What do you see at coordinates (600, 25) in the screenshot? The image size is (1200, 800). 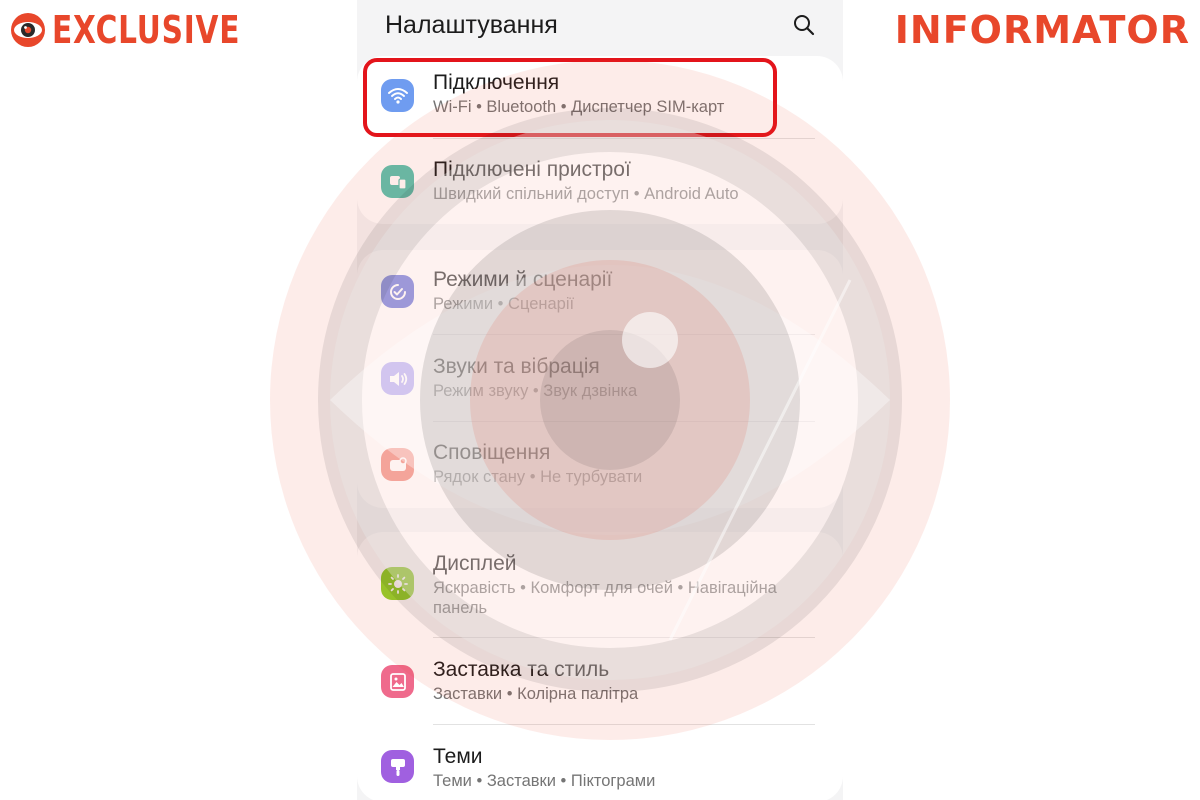 I see `settings-header: Налаштування` at bounding box center [600, 25].